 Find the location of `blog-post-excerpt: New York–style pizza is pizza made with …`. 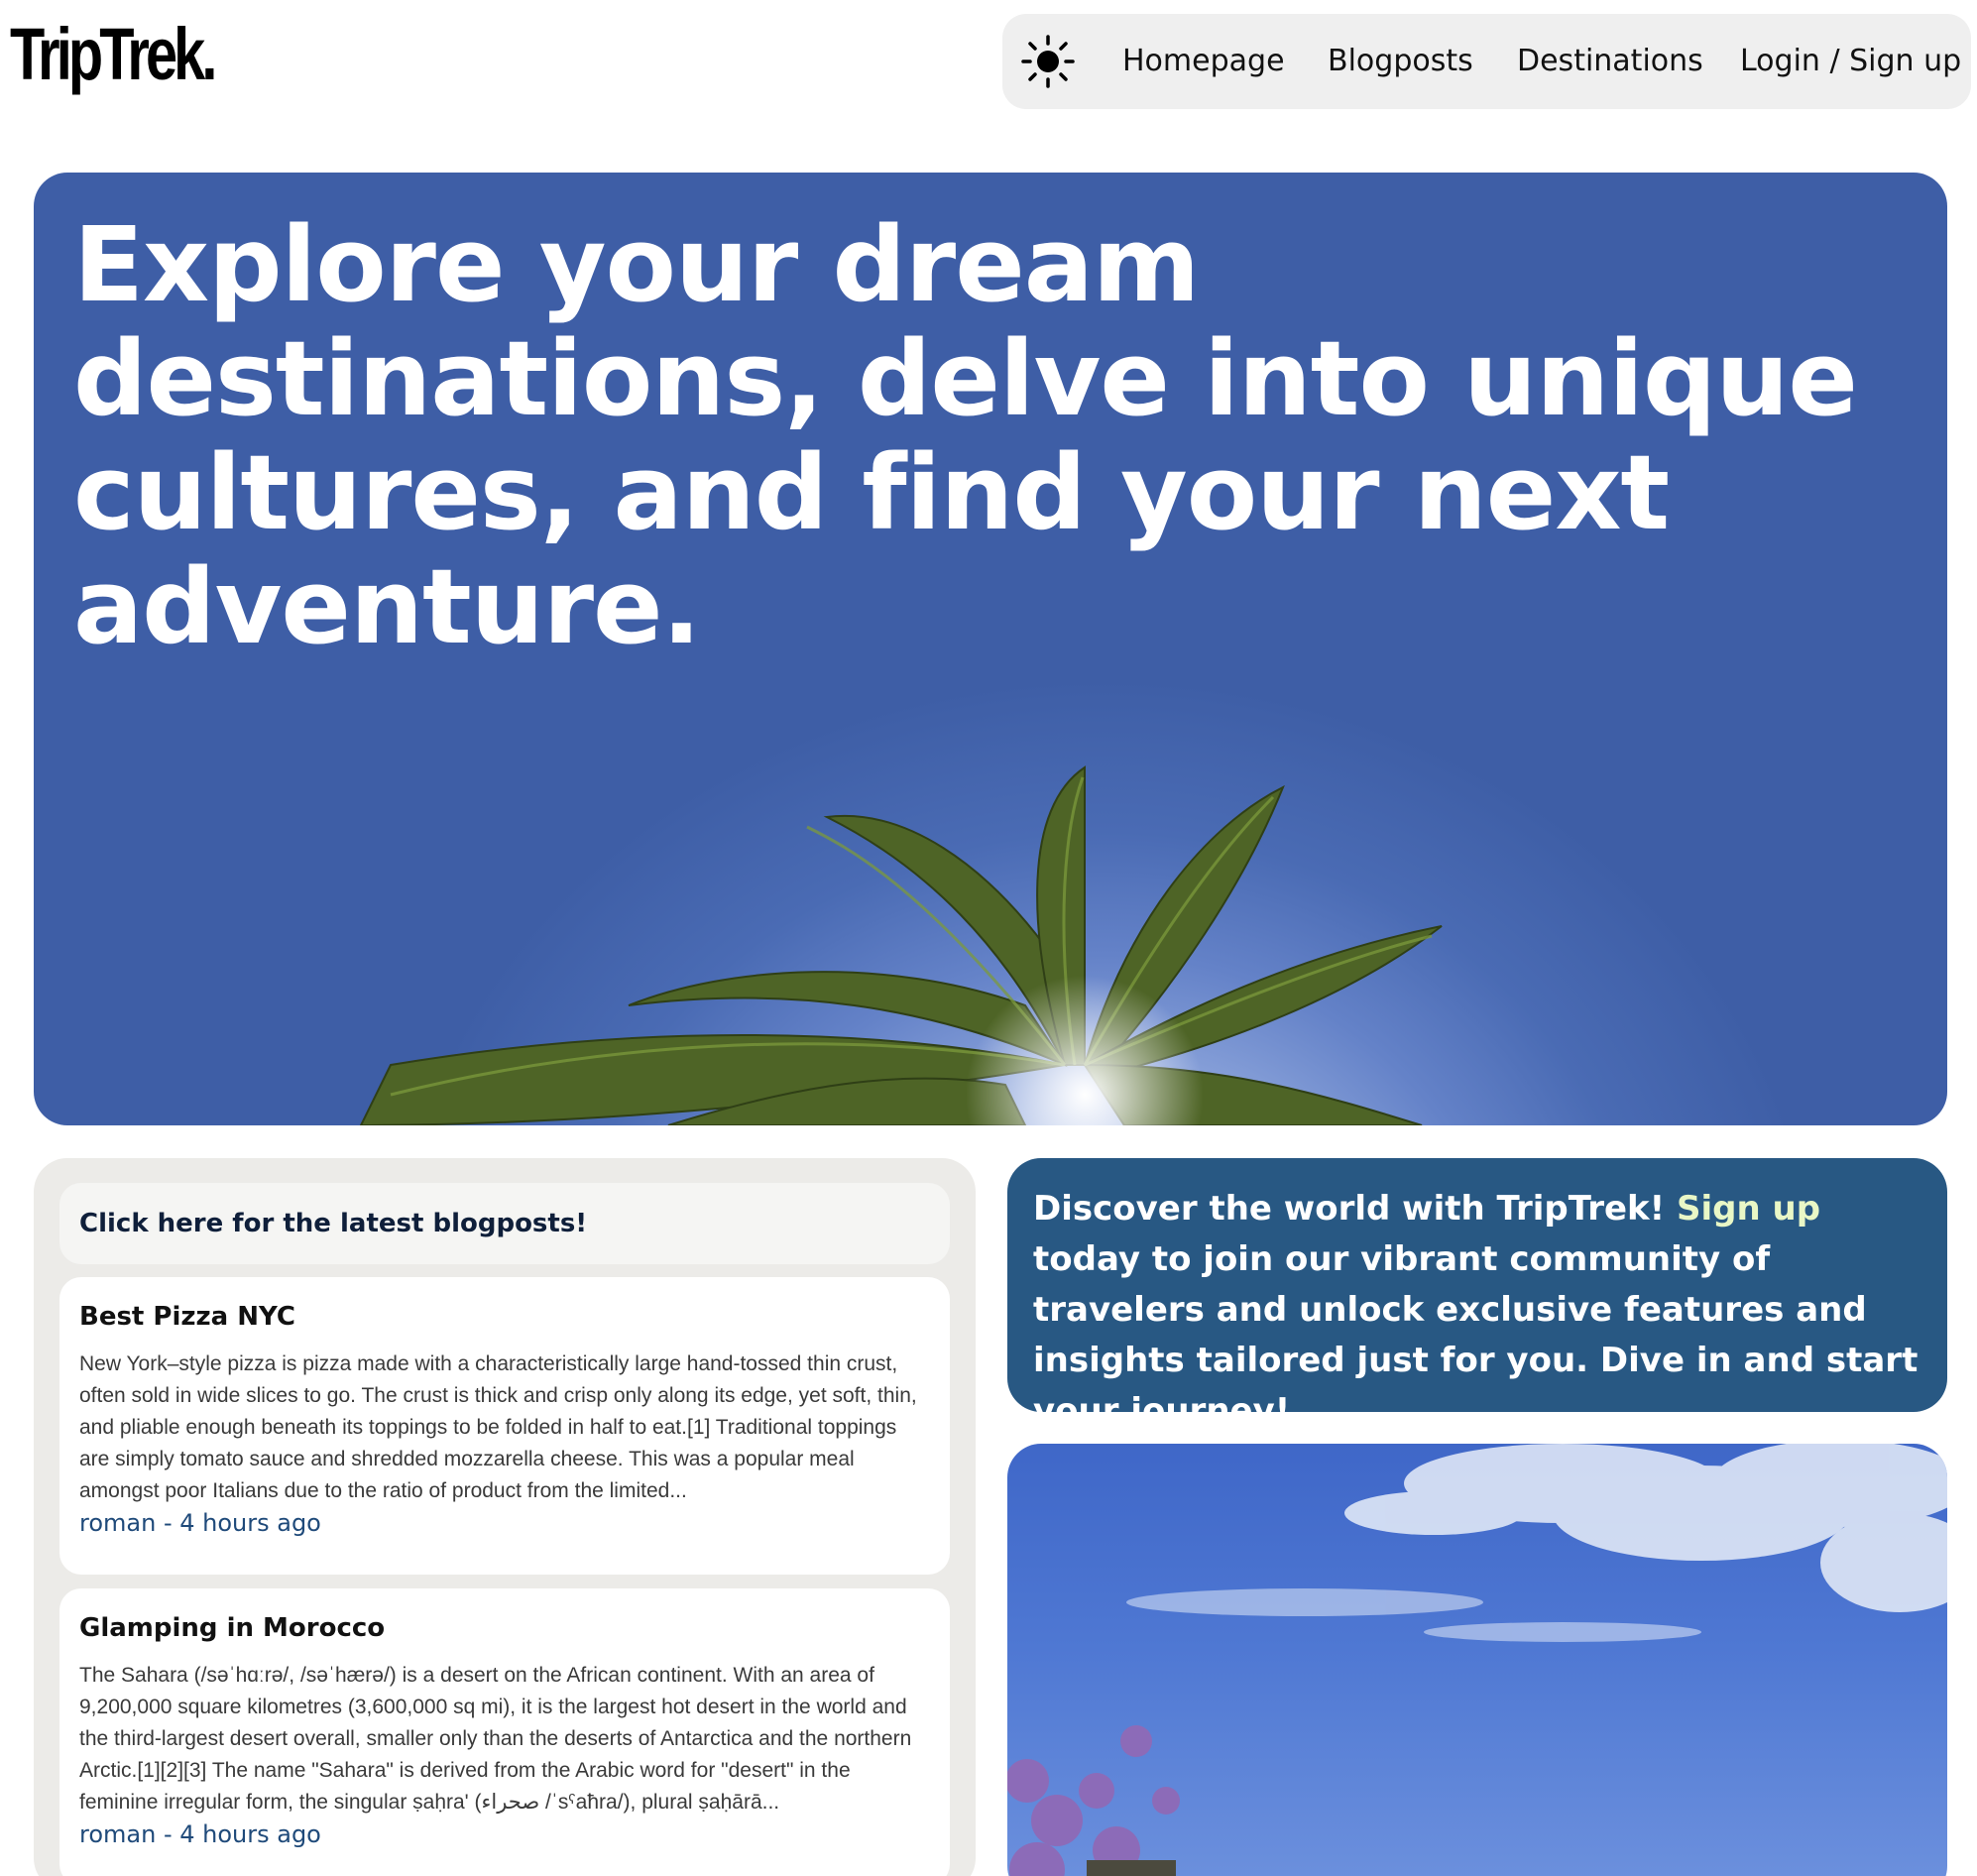

blog-post-excerpt: New York–style pizza is pizza made with … is located at coordinates (498, 1427).